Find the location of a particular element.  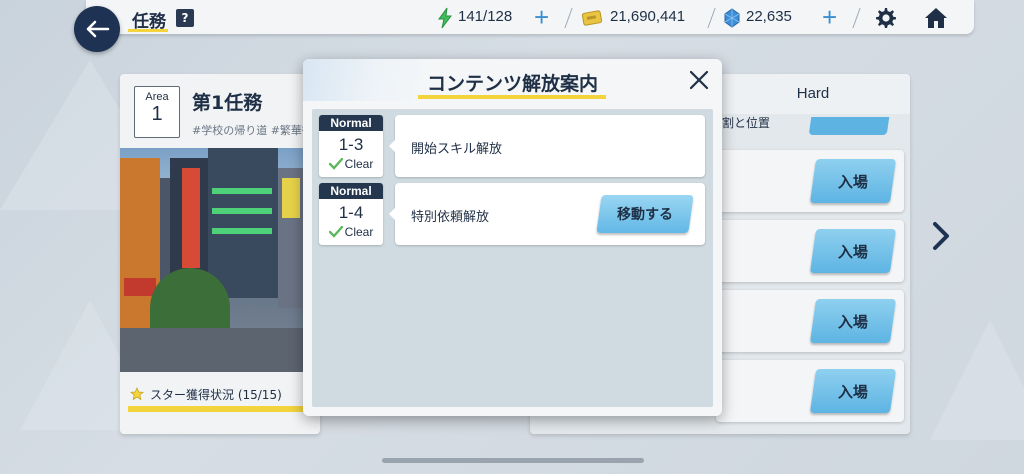

title-underline is located at coordinates (148, 30).